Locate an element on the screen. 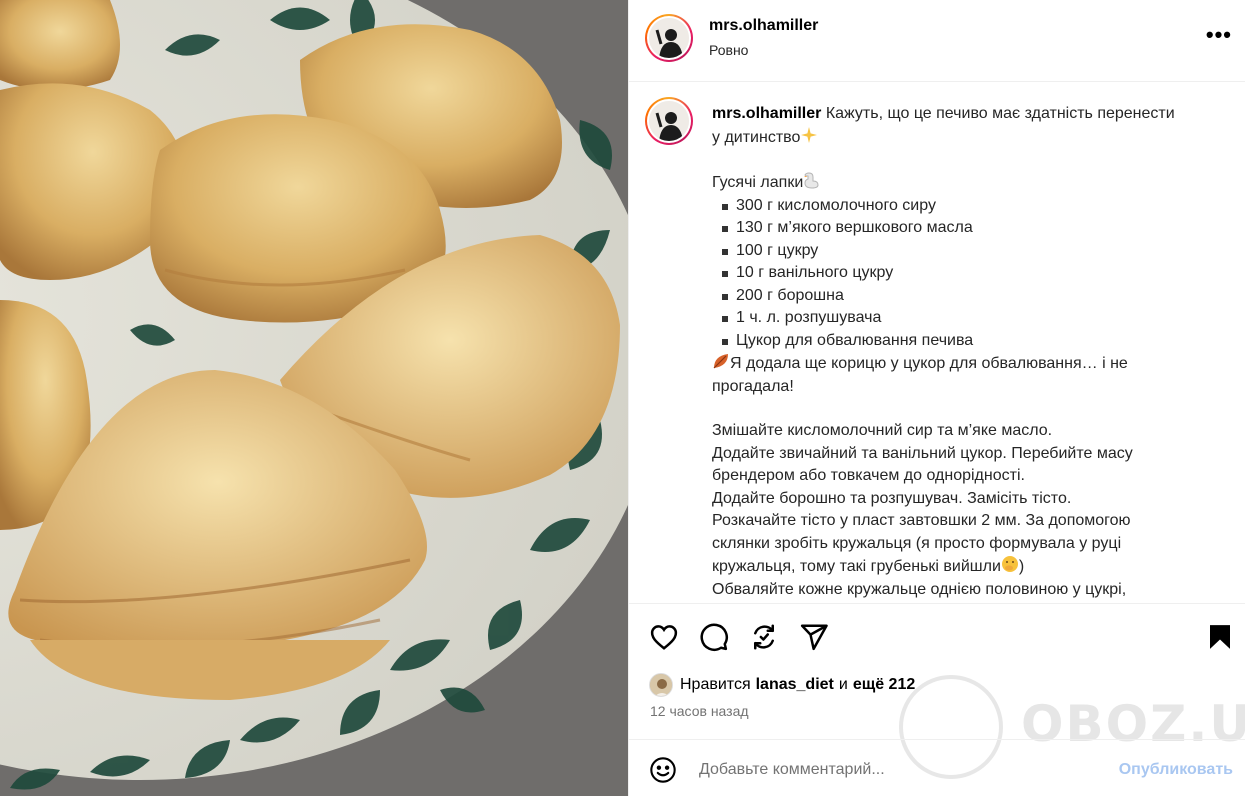  hand-over-mouth-emoji-icon is located at coordinates (1009, 564).